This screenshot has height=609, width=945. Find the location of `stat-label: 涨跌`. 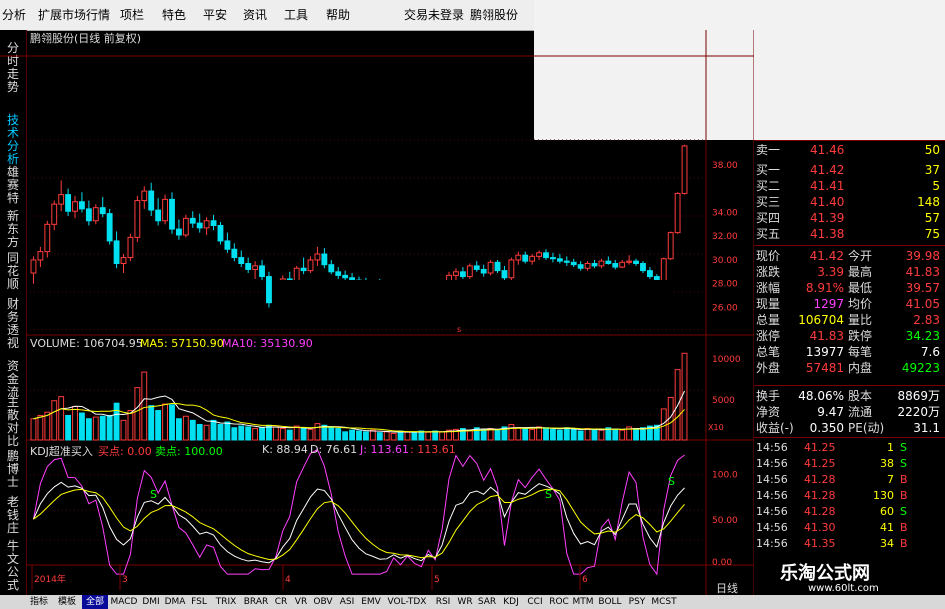

stat-label: 涨跌 is located at coordinates (768, 272).